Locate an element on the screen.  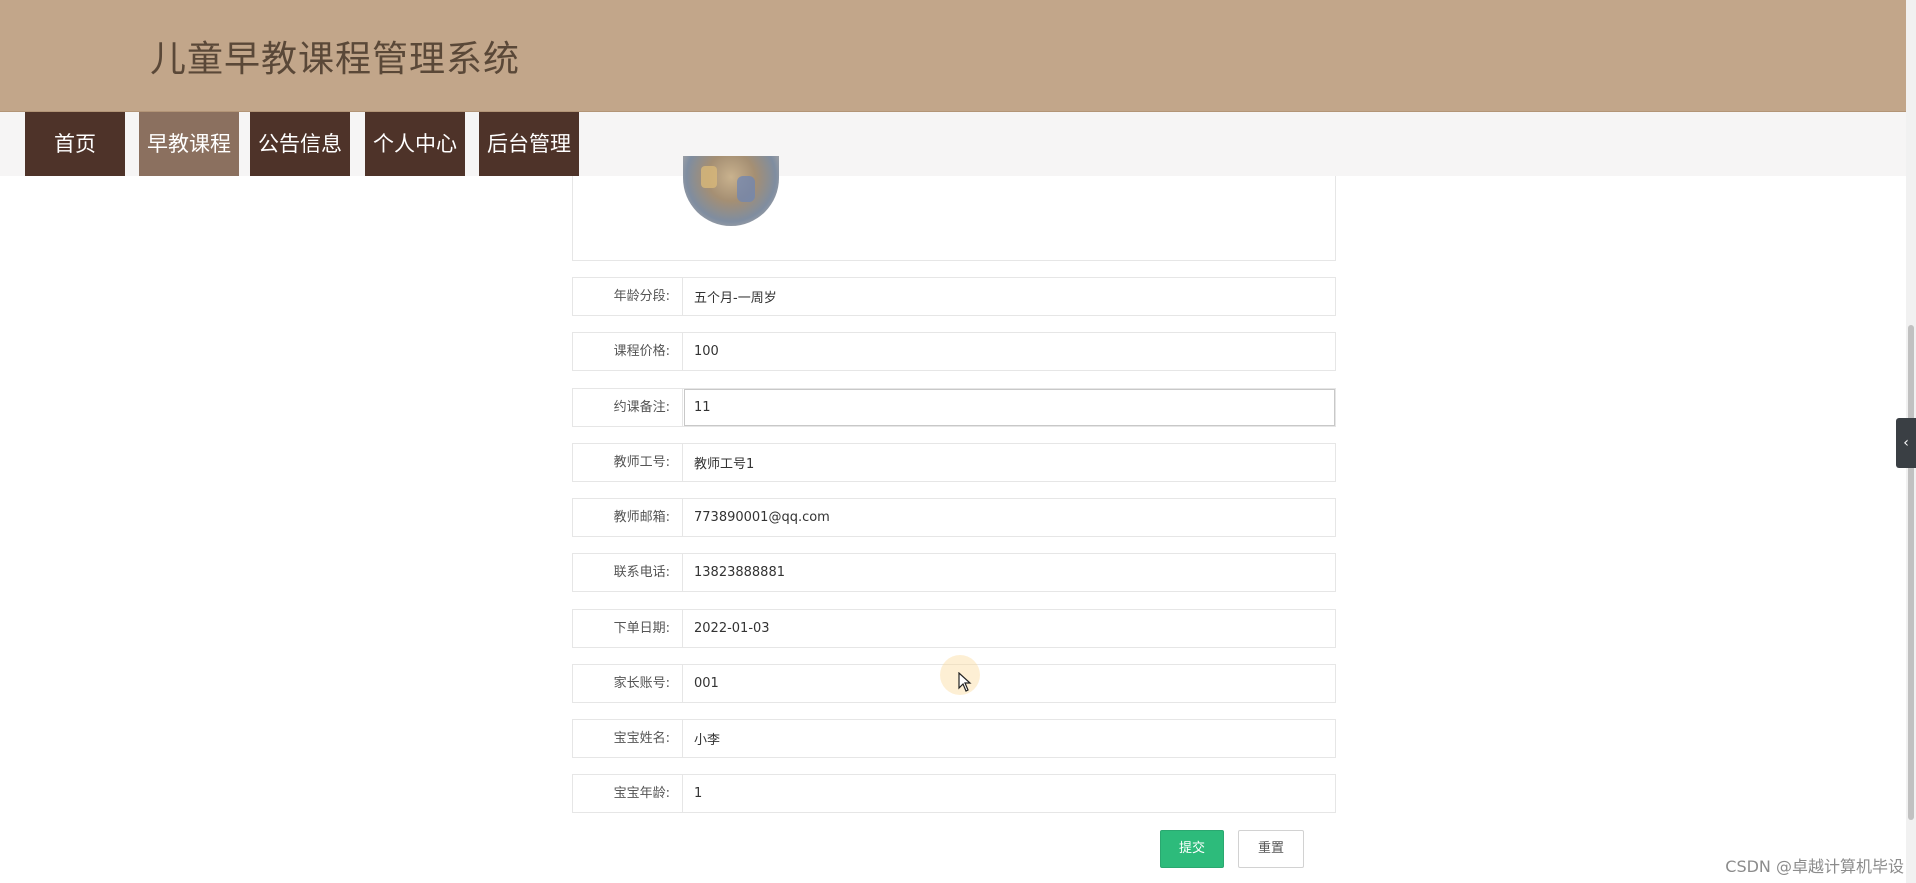
form-row-age-range: 年龄分段: is located at coordinates (954, 296).